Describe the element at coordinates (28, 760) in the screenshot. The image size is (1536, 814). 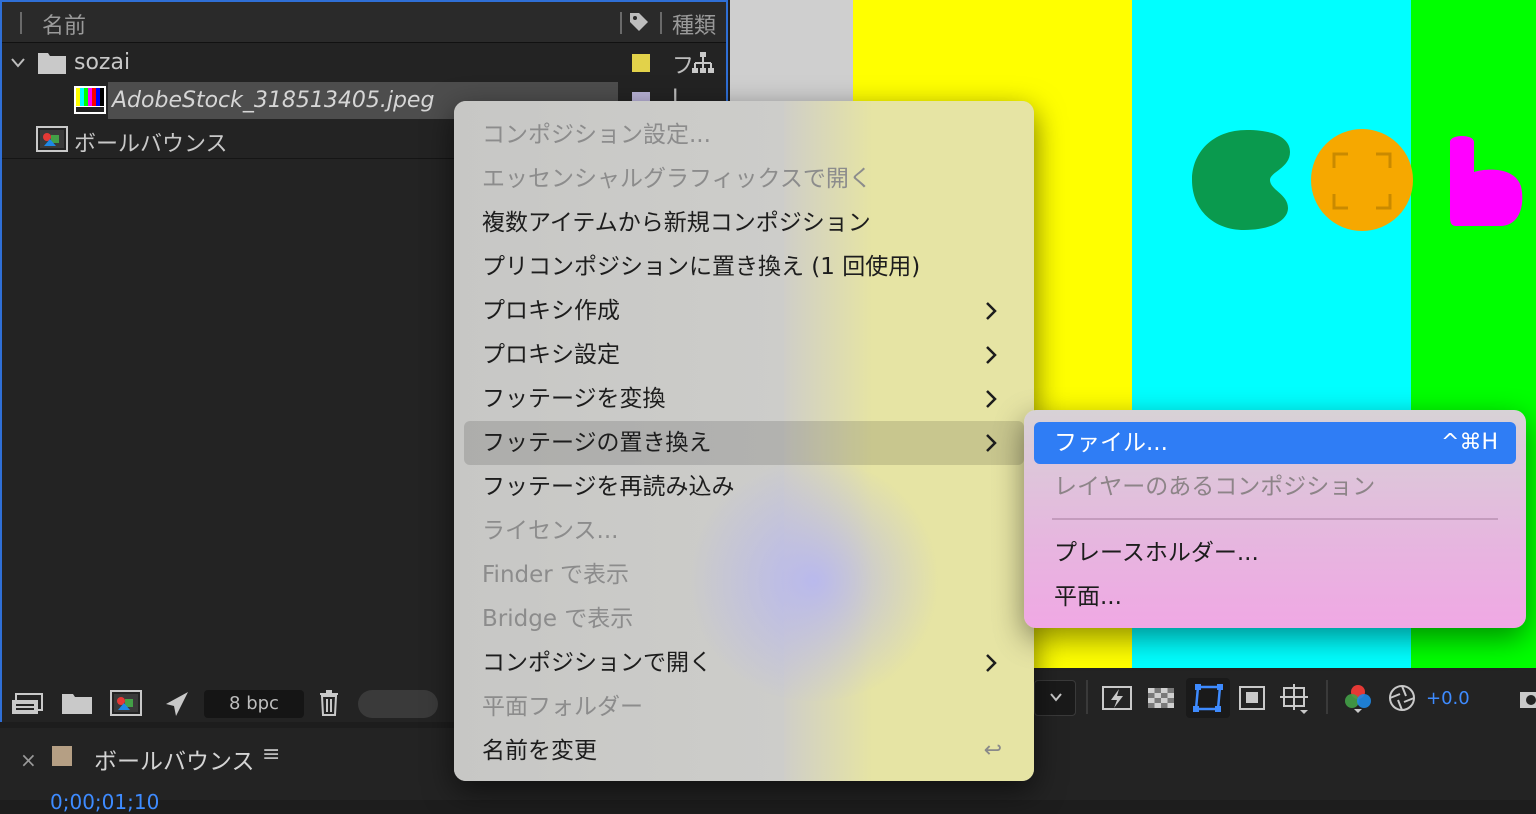
I see `close-tab-icon: ×` at that location.